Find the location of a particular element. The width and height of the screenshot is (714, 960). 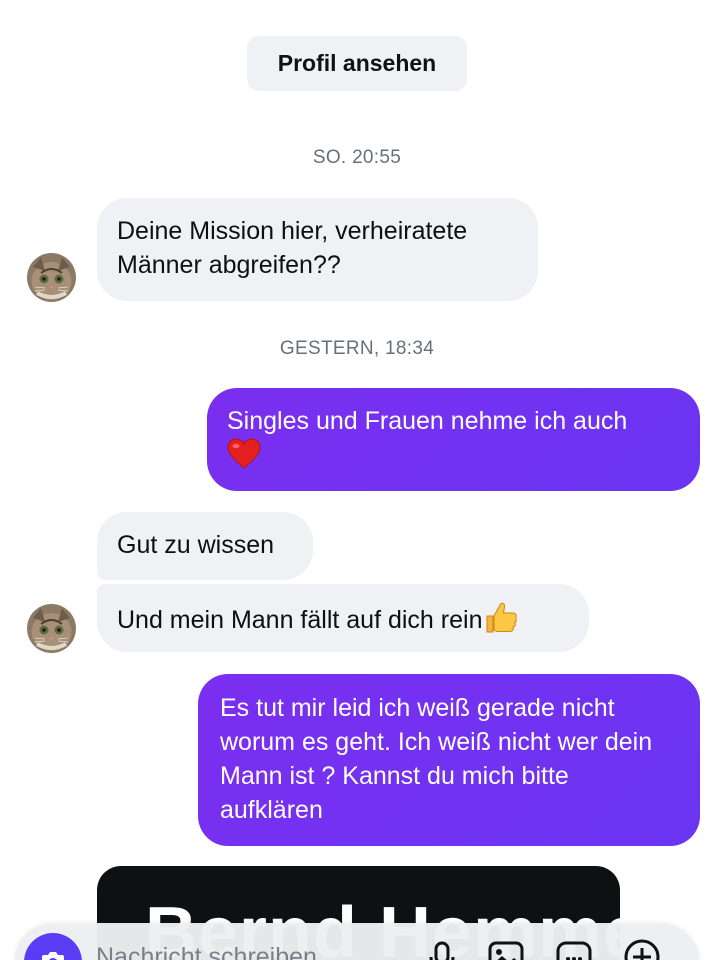

sticker-button is located at coordinates (574, 948).